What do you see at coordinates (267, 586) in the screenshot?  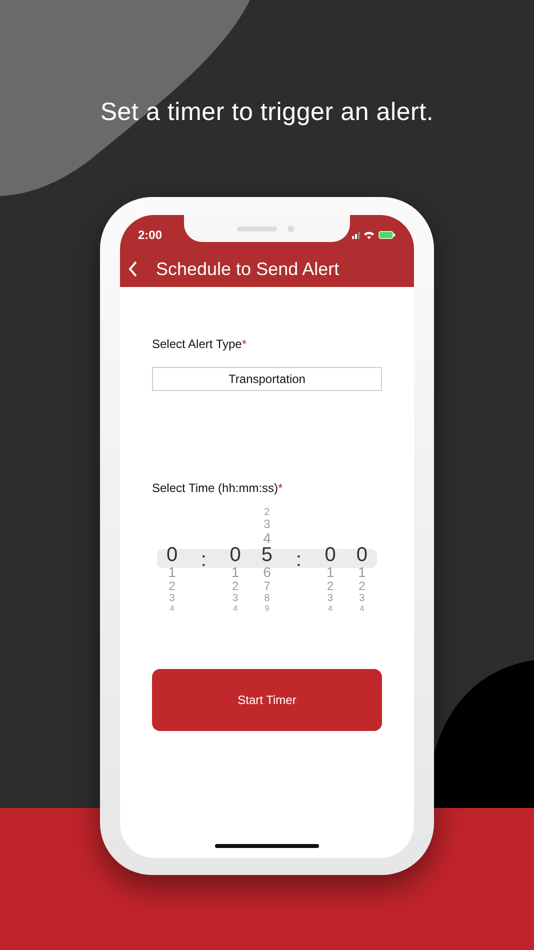 I see `picker-digit: 7` at bounding box center [267, 586].